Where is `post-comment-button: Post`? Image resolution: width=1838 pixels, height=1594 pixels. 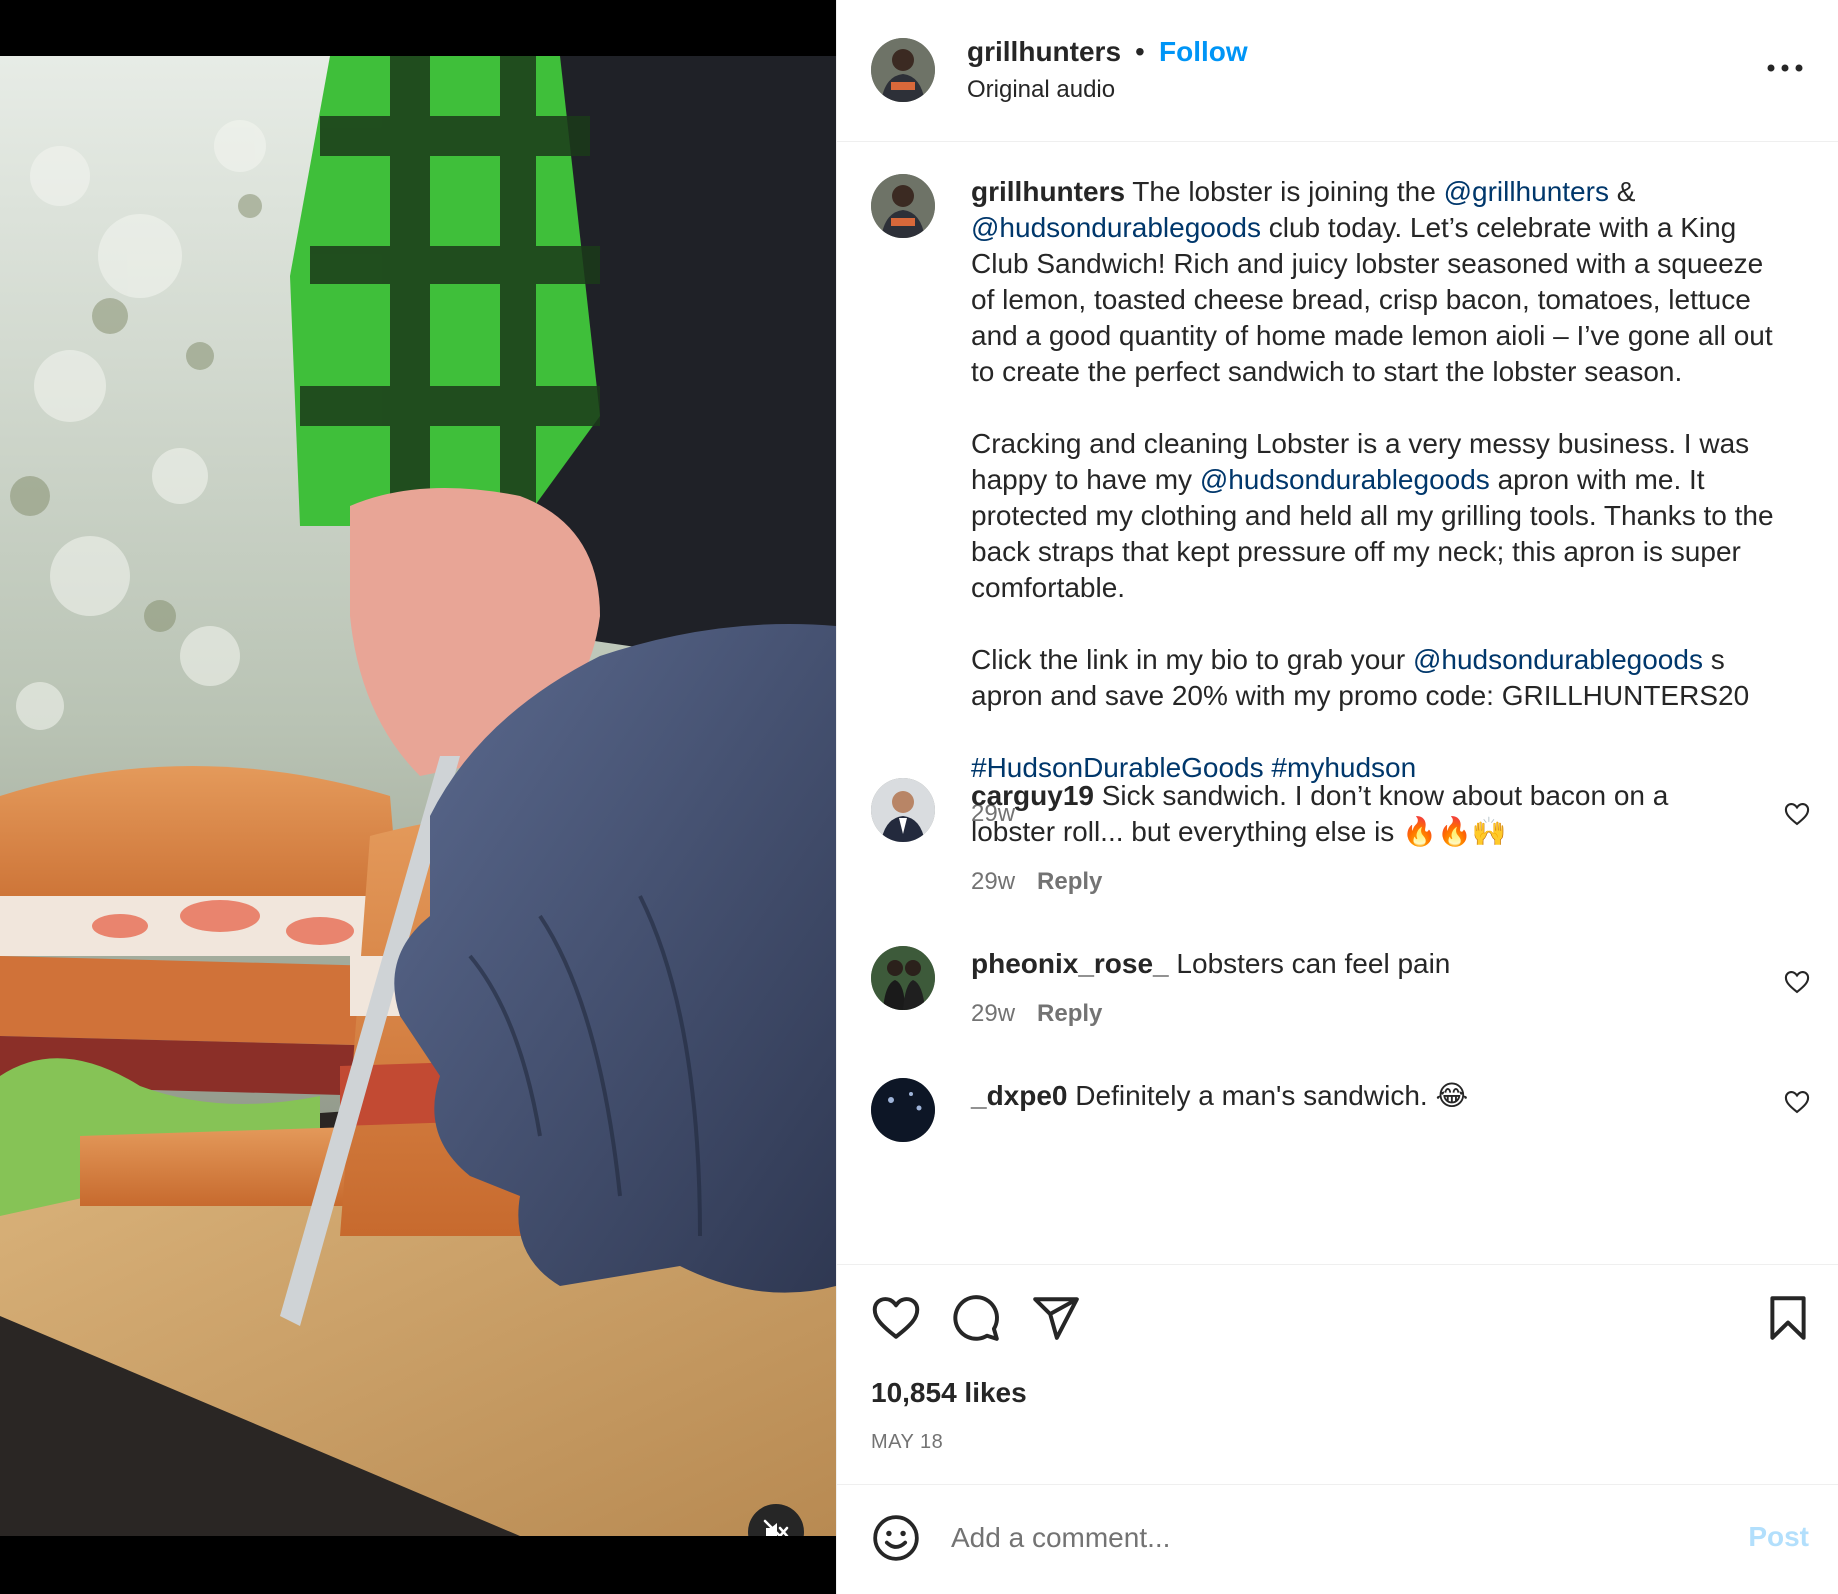 post-comment-button: Post is located at coordinates (1778, 1537).